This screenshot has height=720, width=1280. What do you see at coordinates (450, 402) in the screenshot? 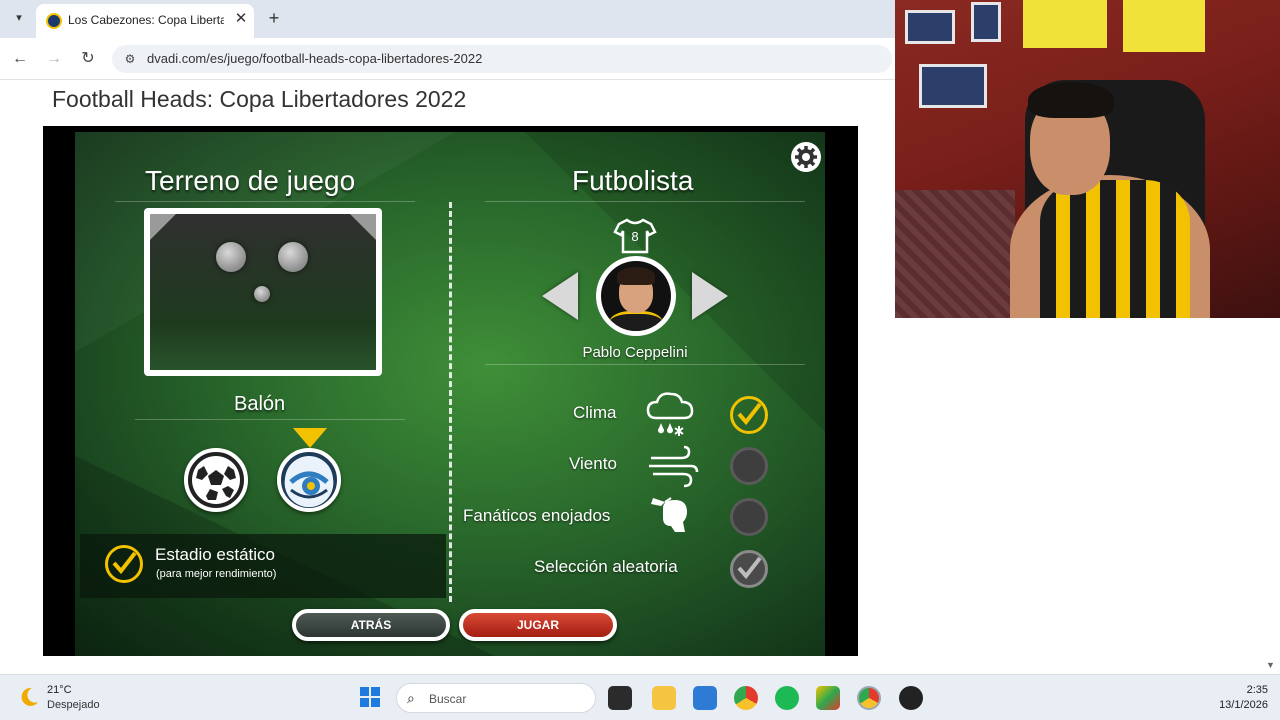
I see `panel-divider` at bounding box center [450, 402].